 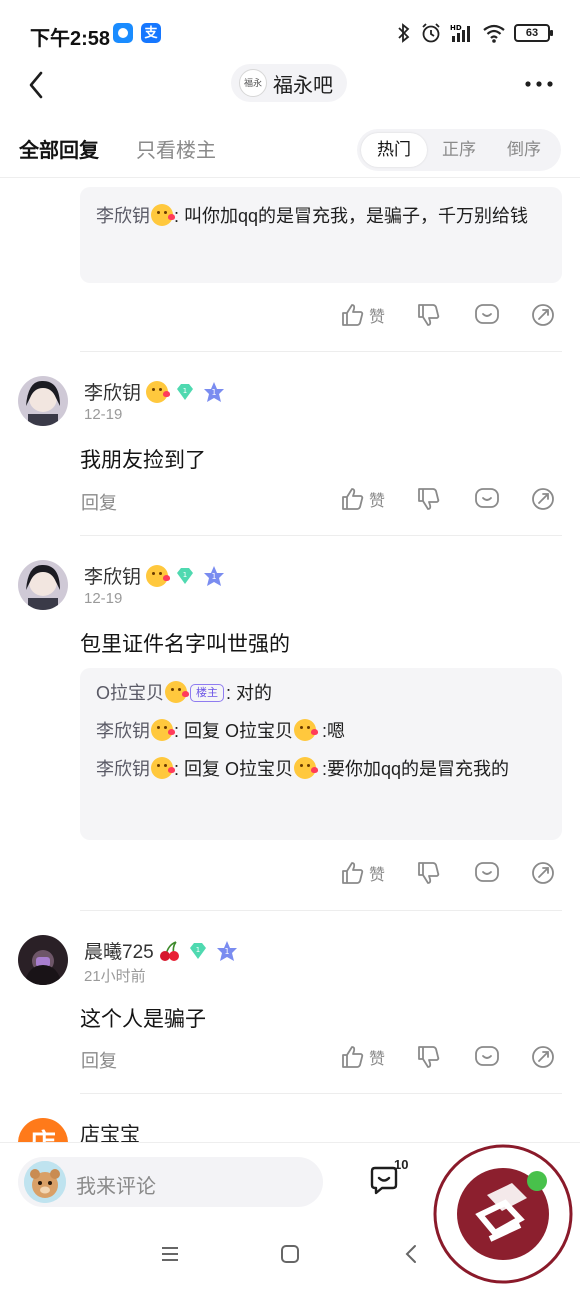 I want to click on menu-icon, so click(x=170, y=1254).